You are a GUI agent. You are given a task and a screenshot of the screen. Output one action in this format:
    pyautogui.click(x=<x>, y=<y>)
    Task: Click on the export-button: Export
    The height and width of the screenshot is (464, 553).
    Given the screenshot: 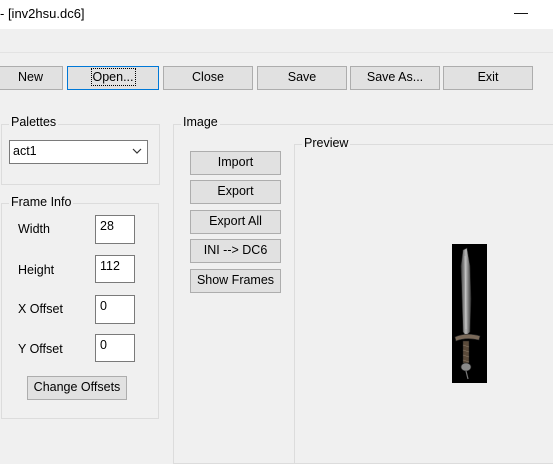 What is the action you would take?
    pyautogui.click(x=235, y=192)
    